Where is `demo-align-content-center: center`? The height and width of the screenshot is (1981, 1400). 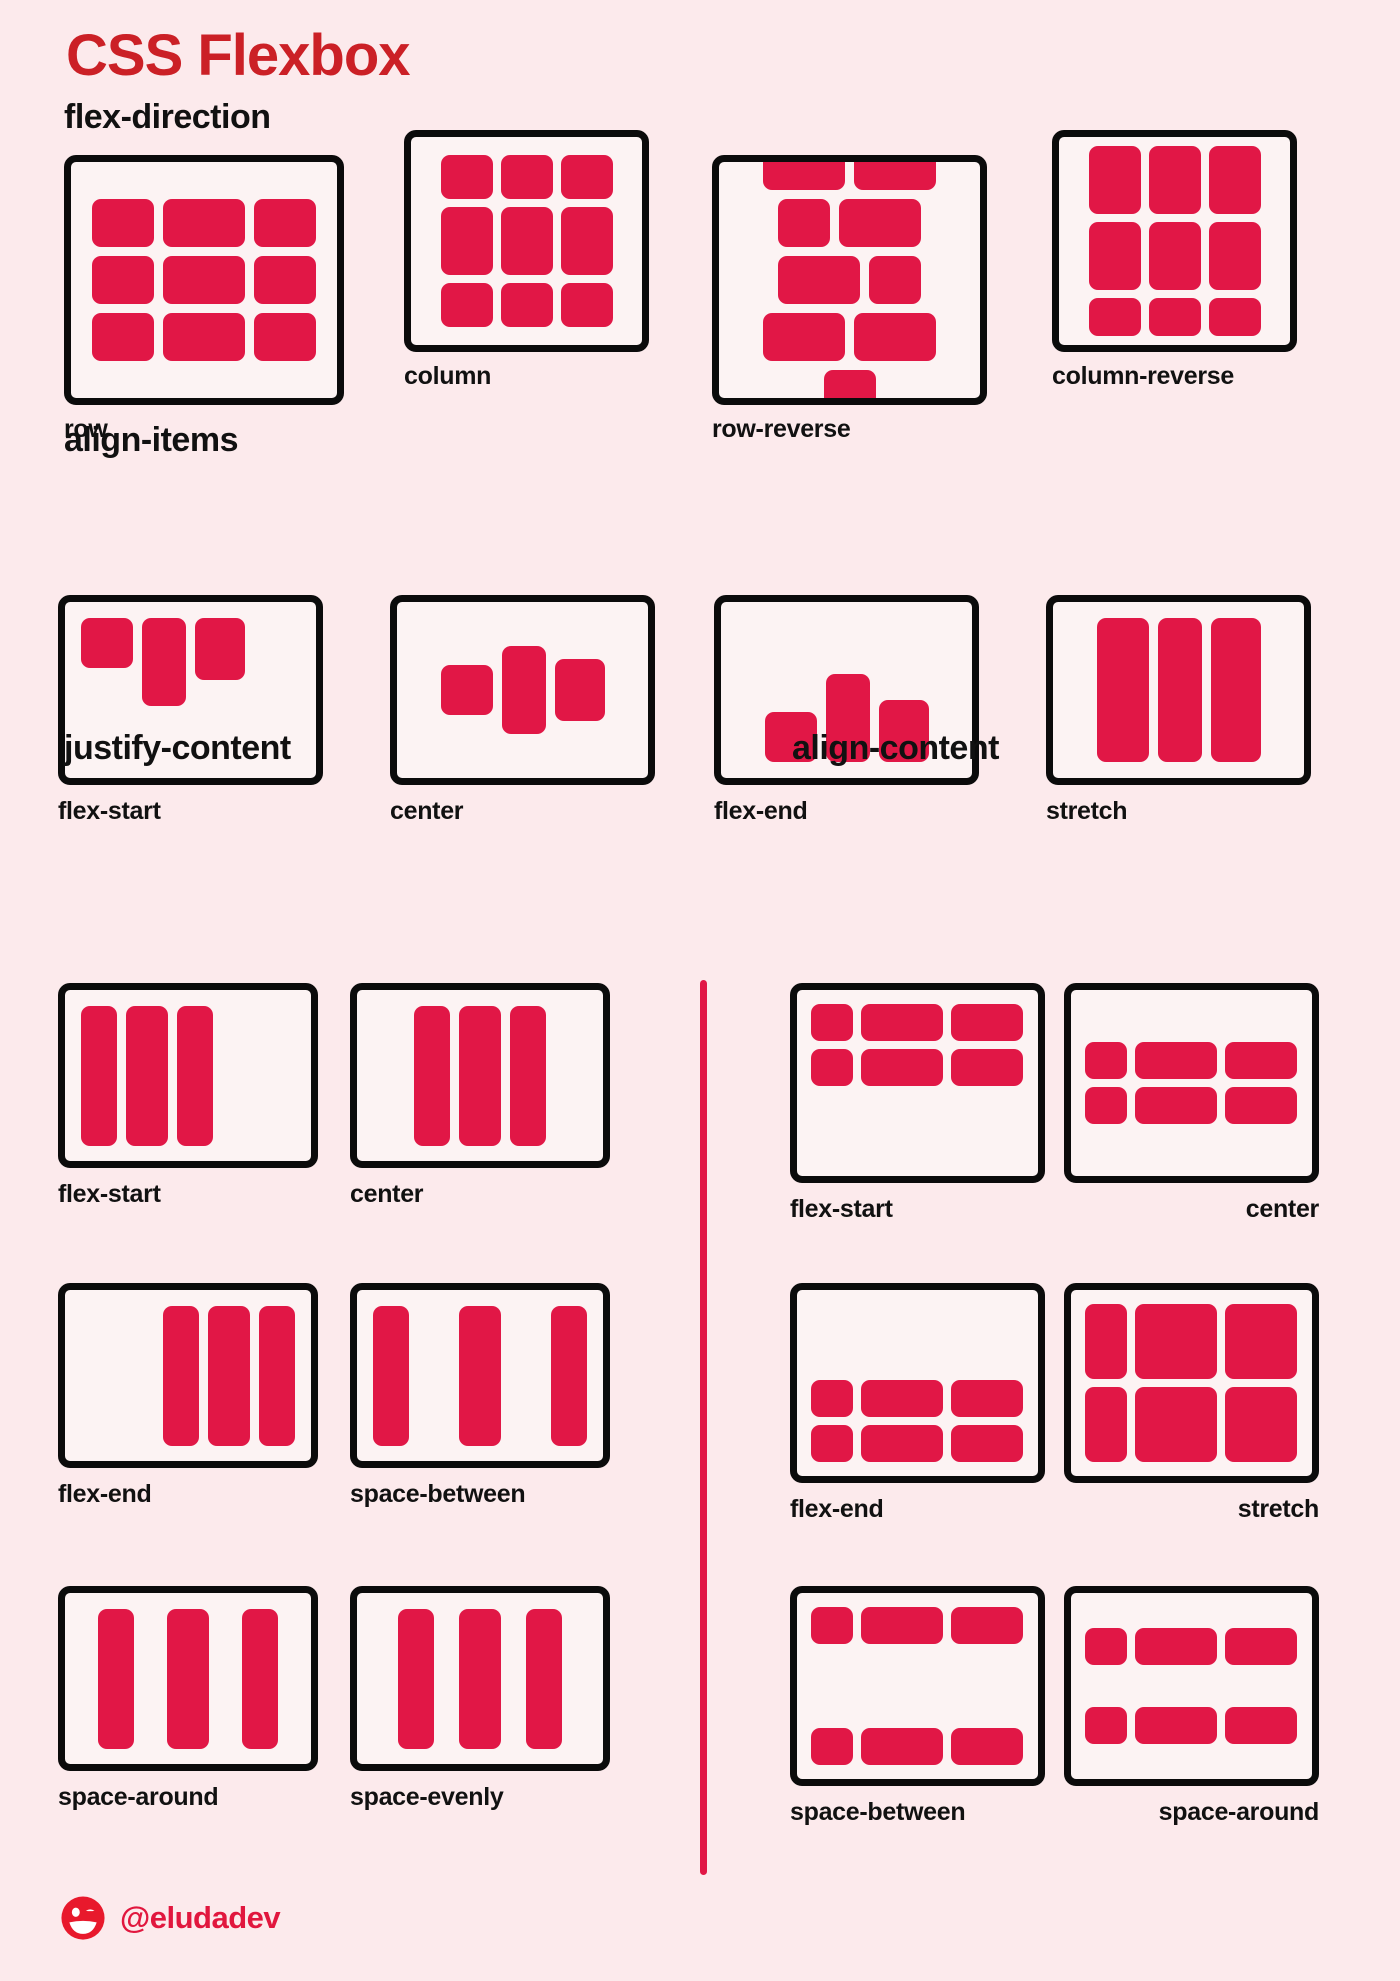
demo-align-content-center: center is located at coordinates (1191, 1103).